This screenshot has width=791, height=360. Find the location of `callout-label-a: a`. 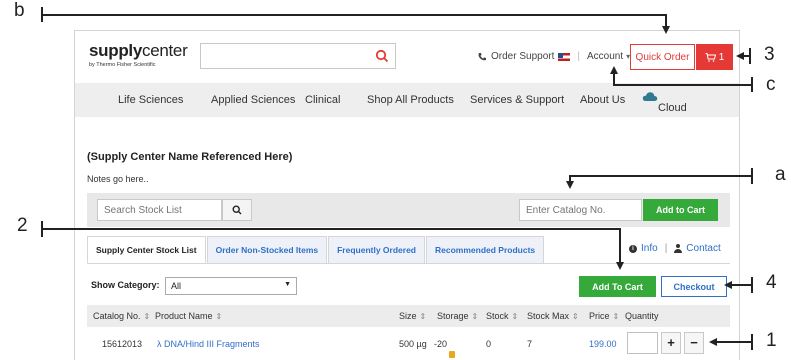

callout-label-a: a is located at coordinates (780, 174).